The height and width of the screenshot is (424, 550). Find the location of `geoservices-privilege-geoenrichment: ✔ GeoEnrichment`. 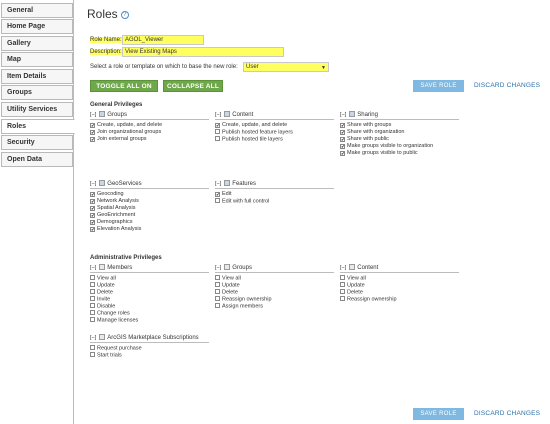

geoservices-privilege-geoenrichment: ✔ GeoEnrichment is located at coordinates (149, 215).